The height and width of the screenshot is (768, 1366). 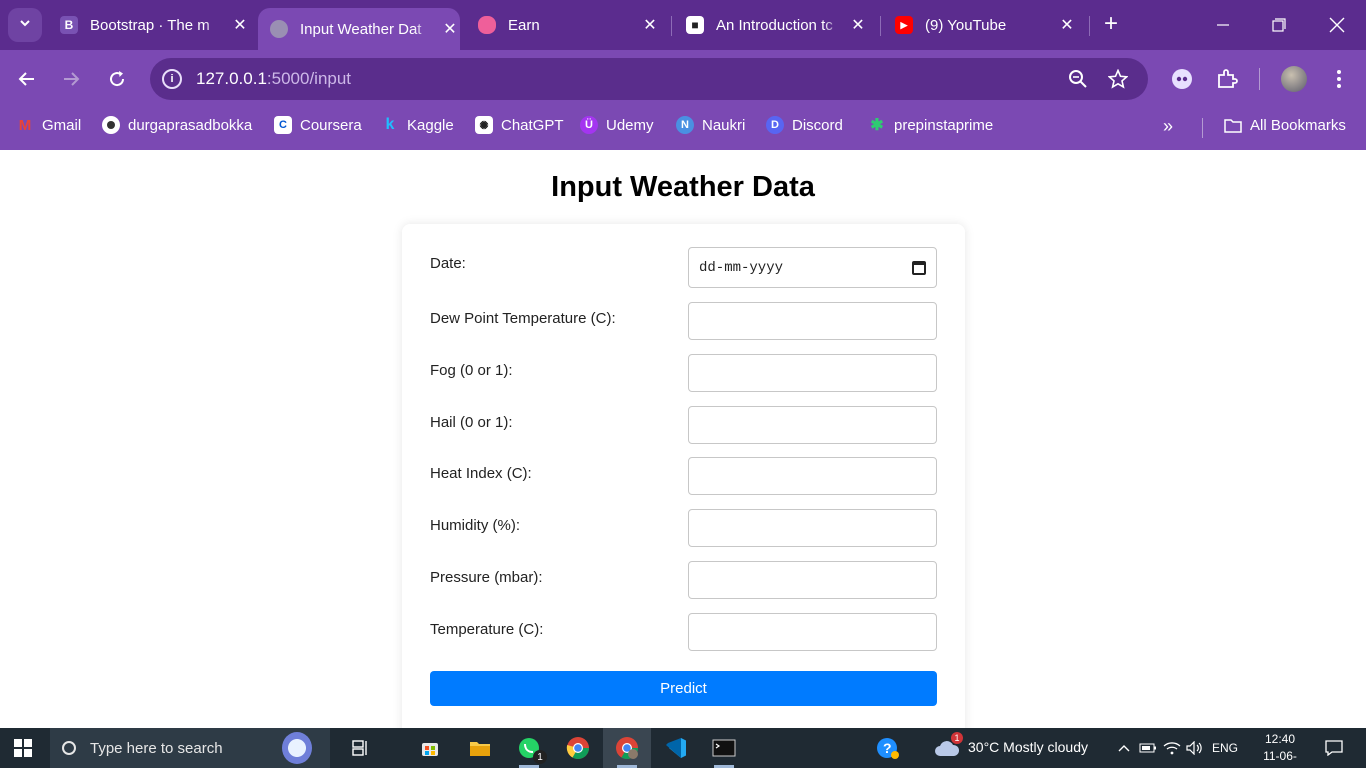 What do you see at coordinates (1225, 748) in the screenshot?
I see `language-indicator: ENG` at bounding box center [1225, 748].